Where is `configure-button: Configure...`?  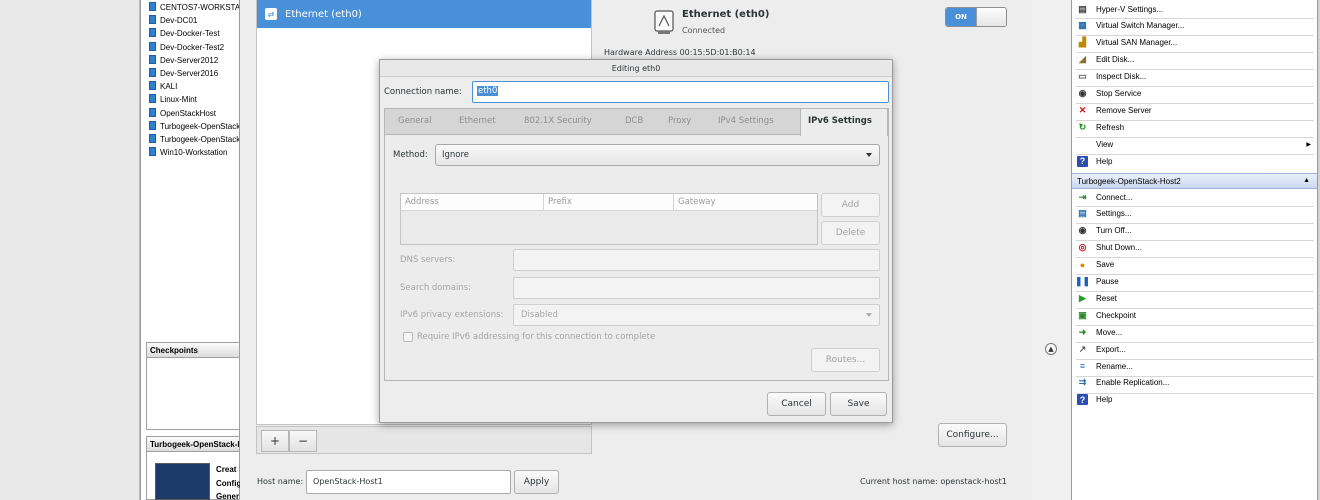 configure-button: Configure... is located at coordinates (972, 435).